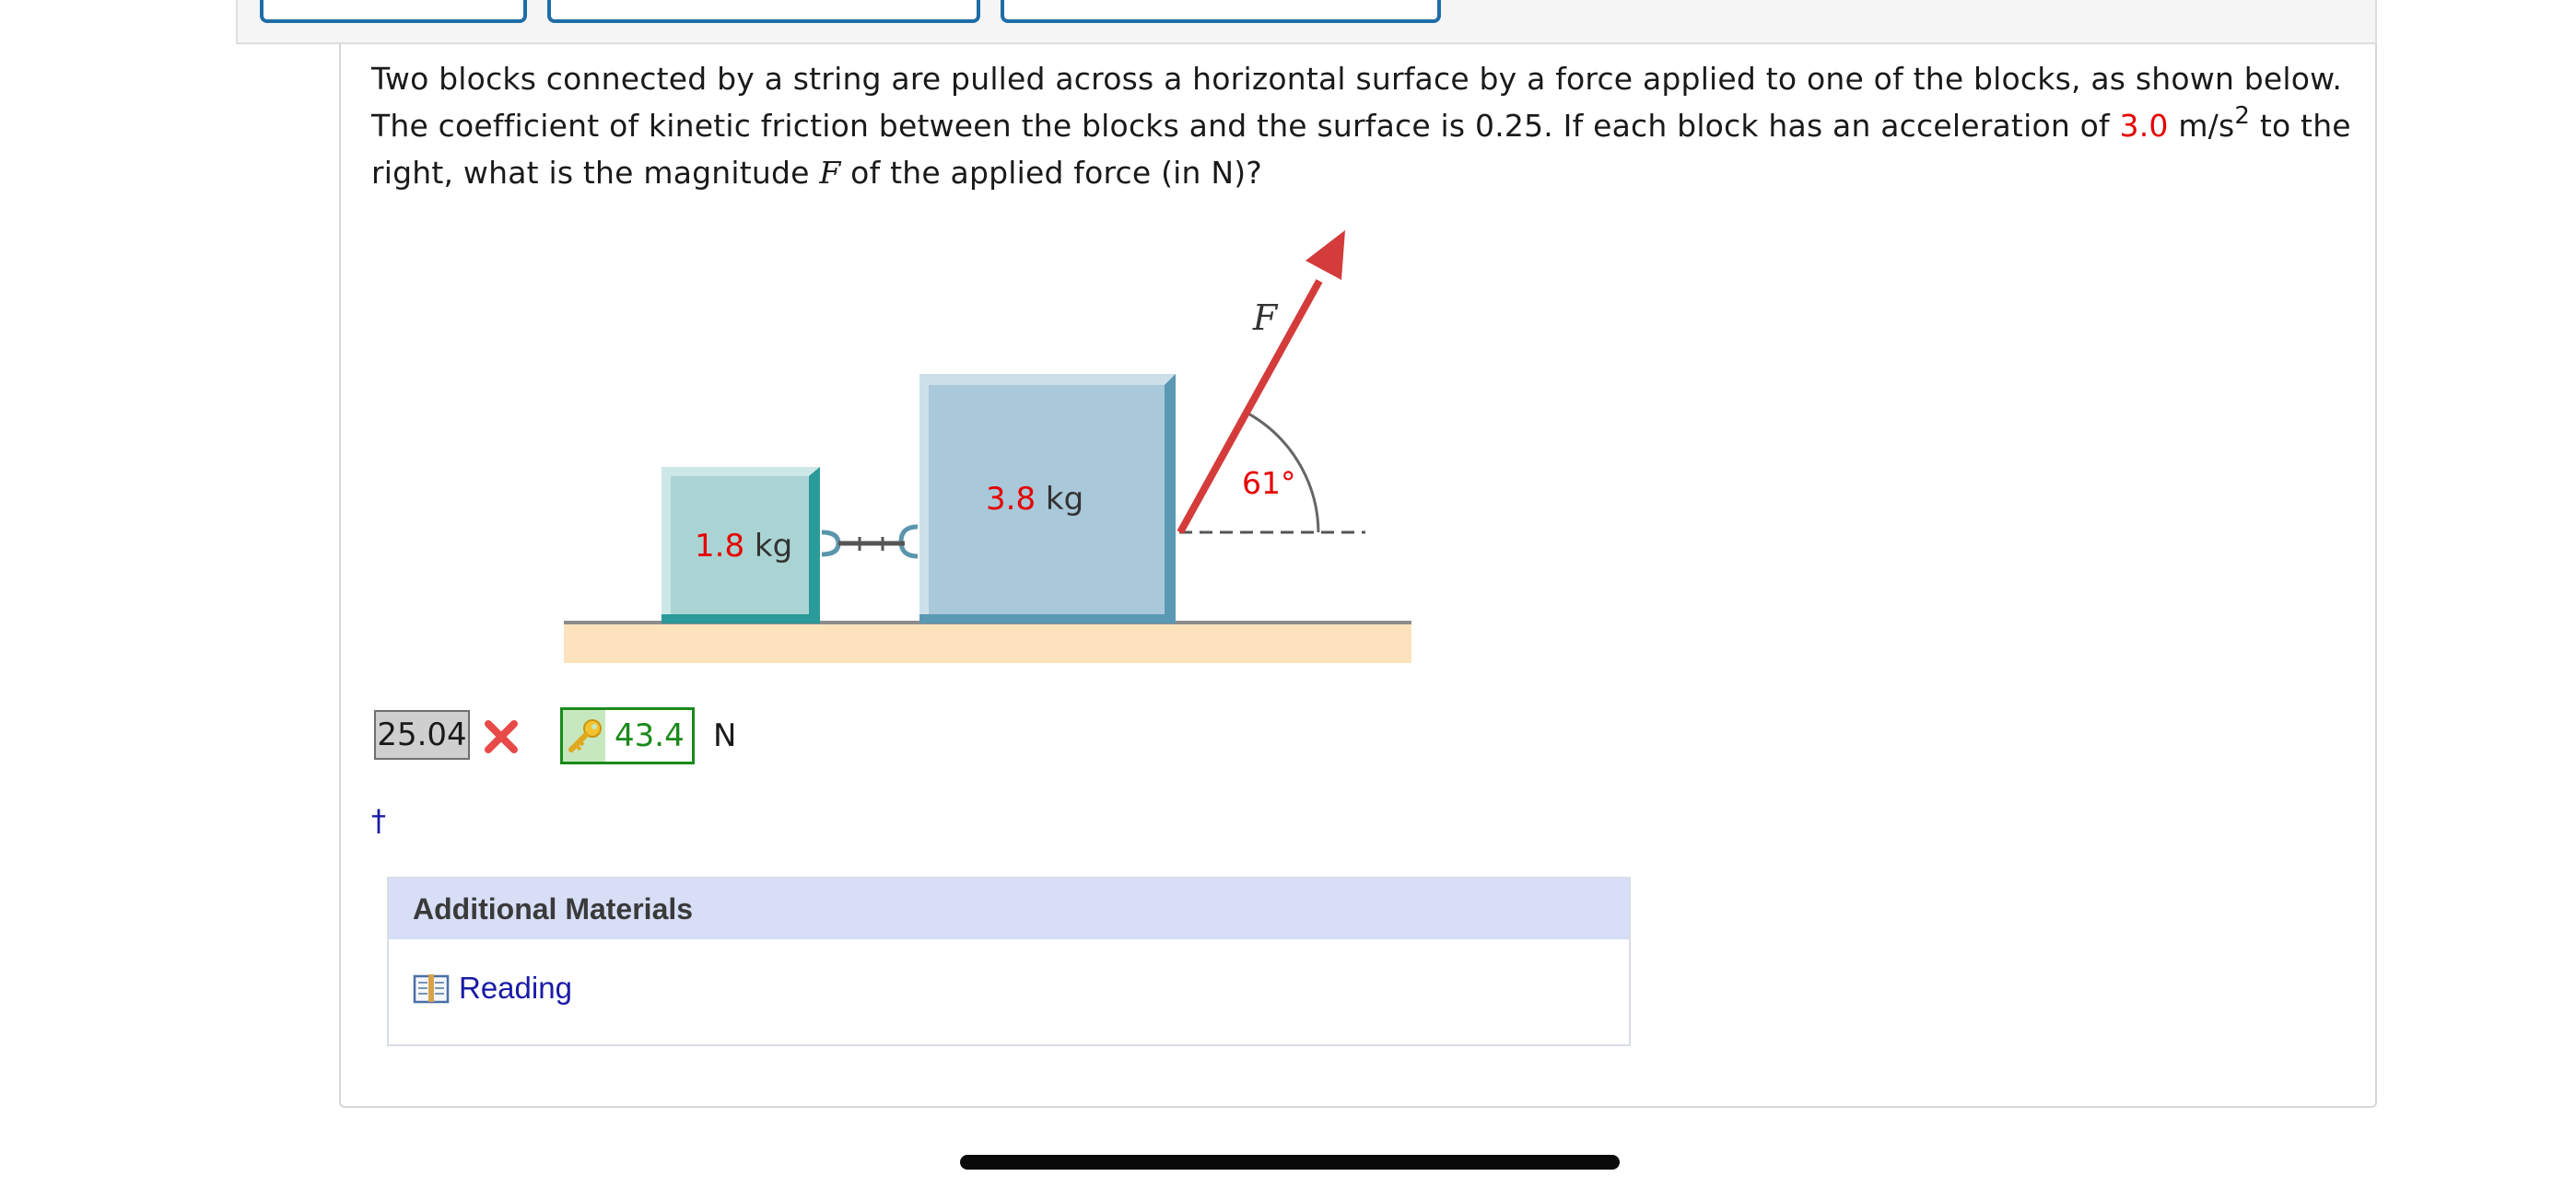  Describe the element at coordinates (378, 821) in the screenshot. I see `footnote-dagger: †` at that location.